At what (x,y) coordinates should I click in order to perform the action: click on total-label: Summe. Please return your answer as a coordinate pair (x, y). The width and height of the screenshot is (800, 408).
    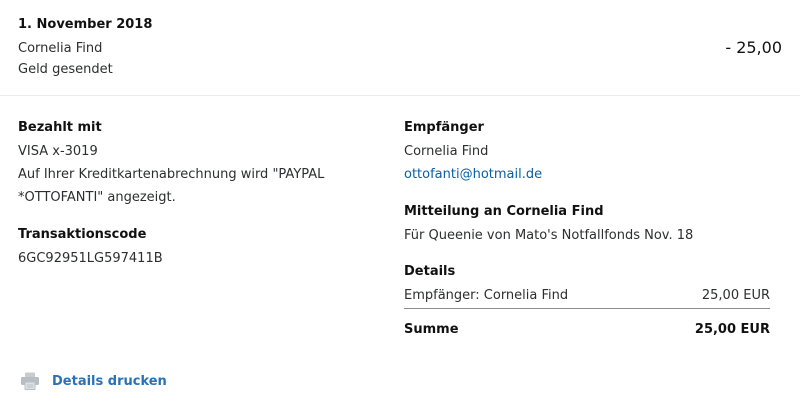
    Looking at the image, I should click on (431, 329).